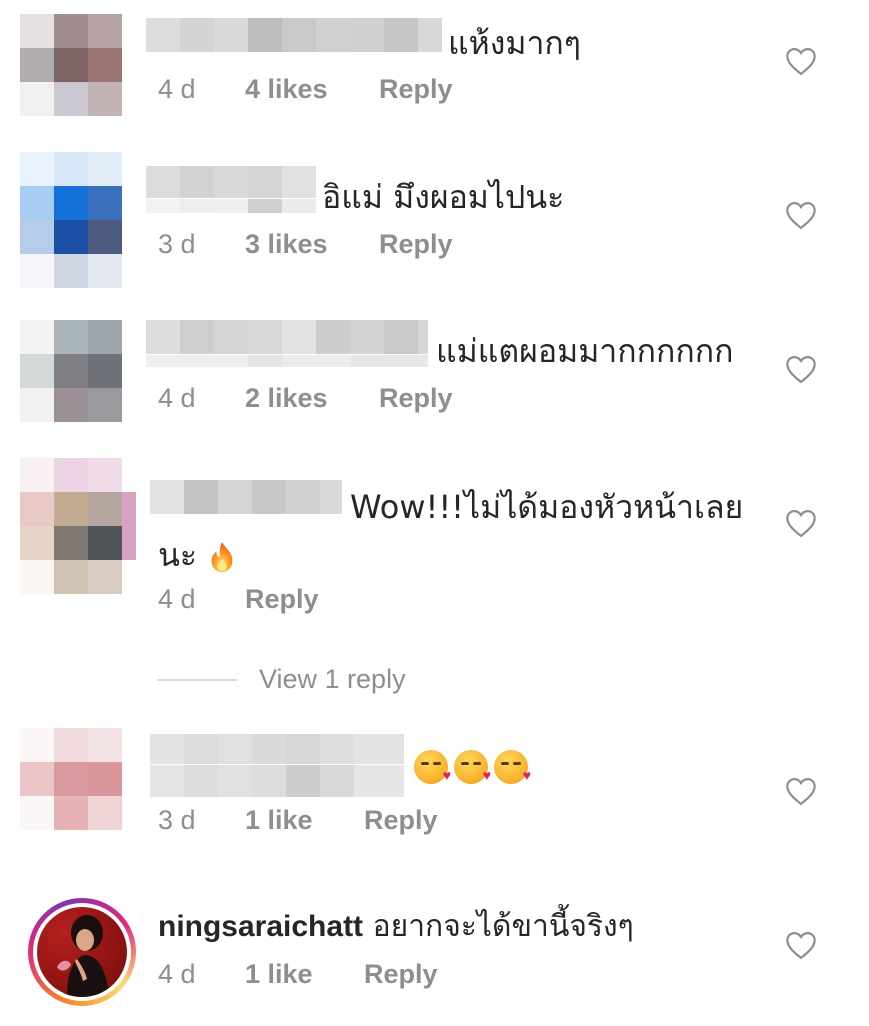 This screenshot has width=869, height=1026. I want to click on comment-text-line2: นะ, so click(197, 555).